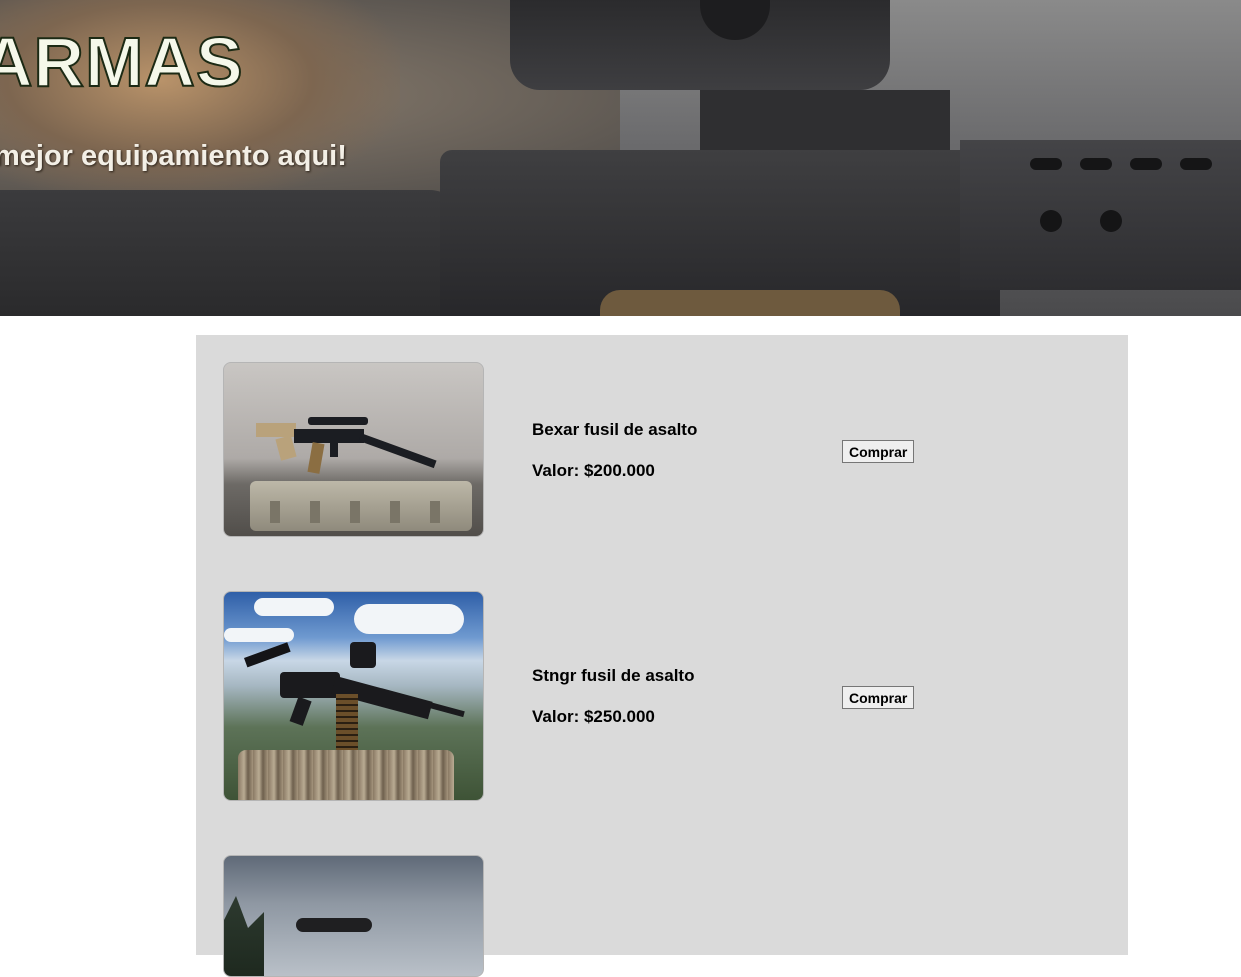 The image size is (1241, 977). I want to click on hero-subtitle: mejor equipamiento aqui!, so click(173, 156).